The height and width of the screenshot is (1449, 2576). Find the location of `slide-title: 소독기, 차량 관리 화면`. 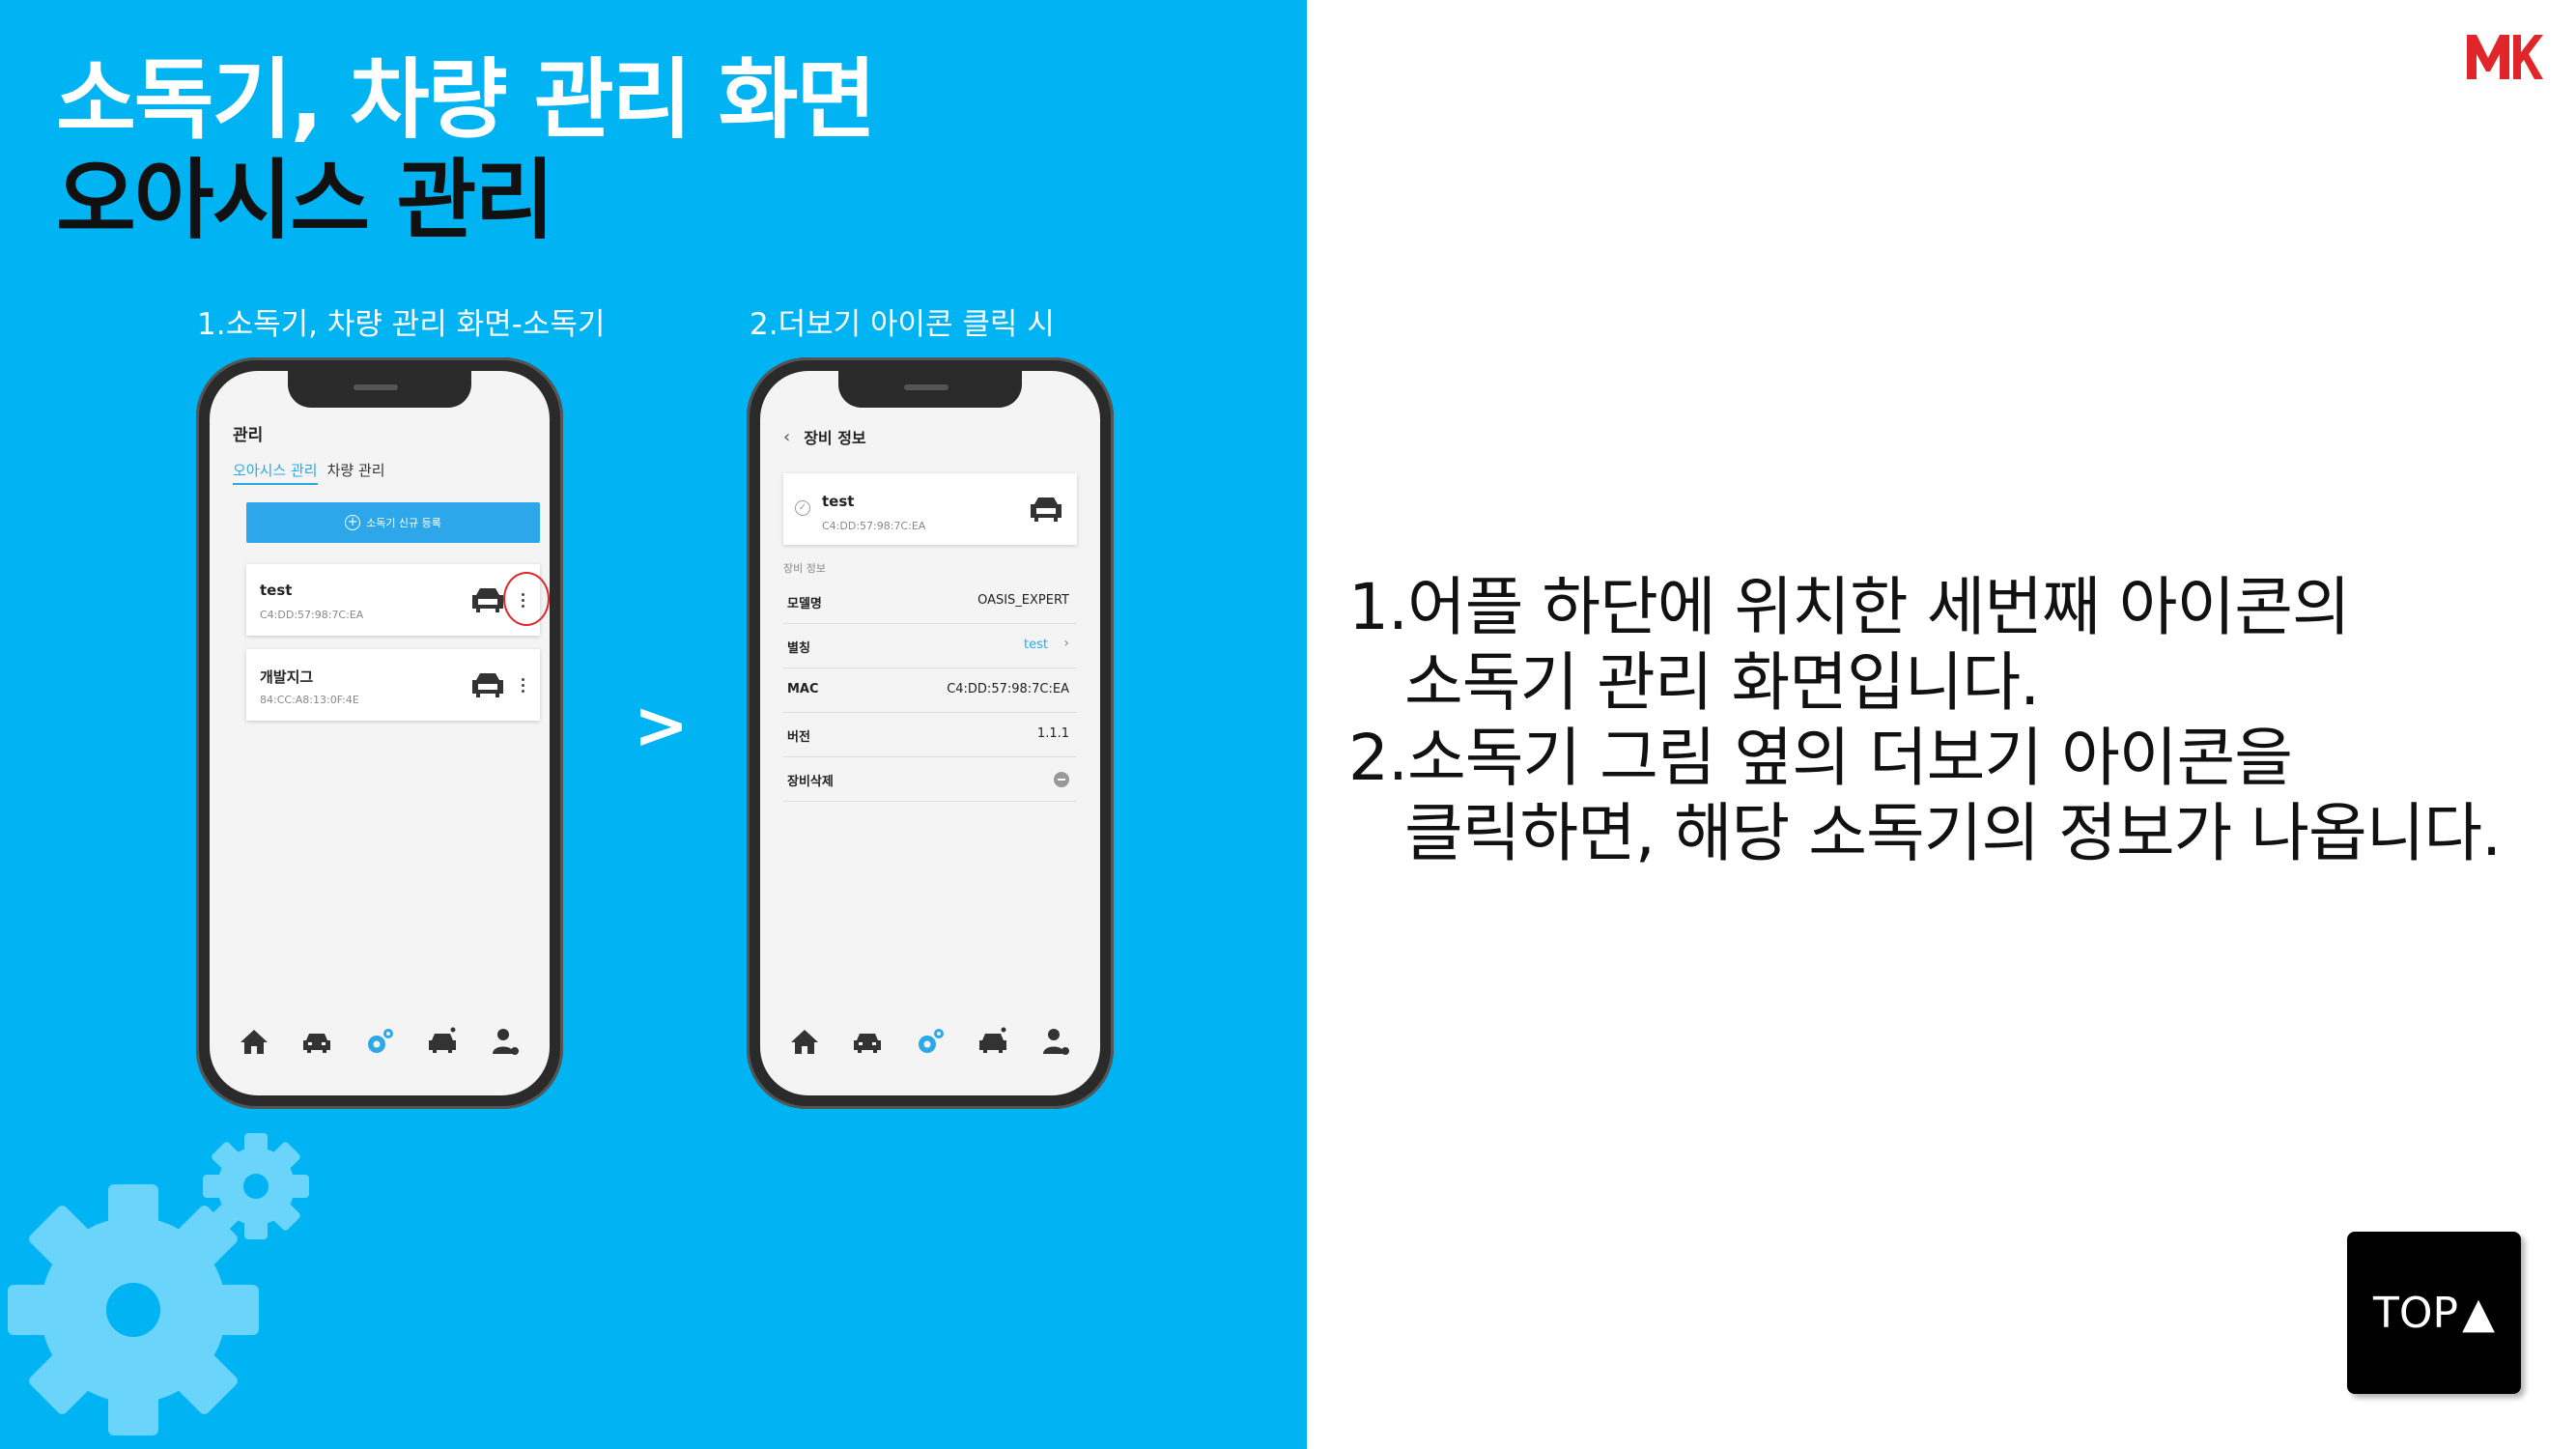

slide-title: 소독기, 차량 관리 화면 is located at coordinates (466, 100).